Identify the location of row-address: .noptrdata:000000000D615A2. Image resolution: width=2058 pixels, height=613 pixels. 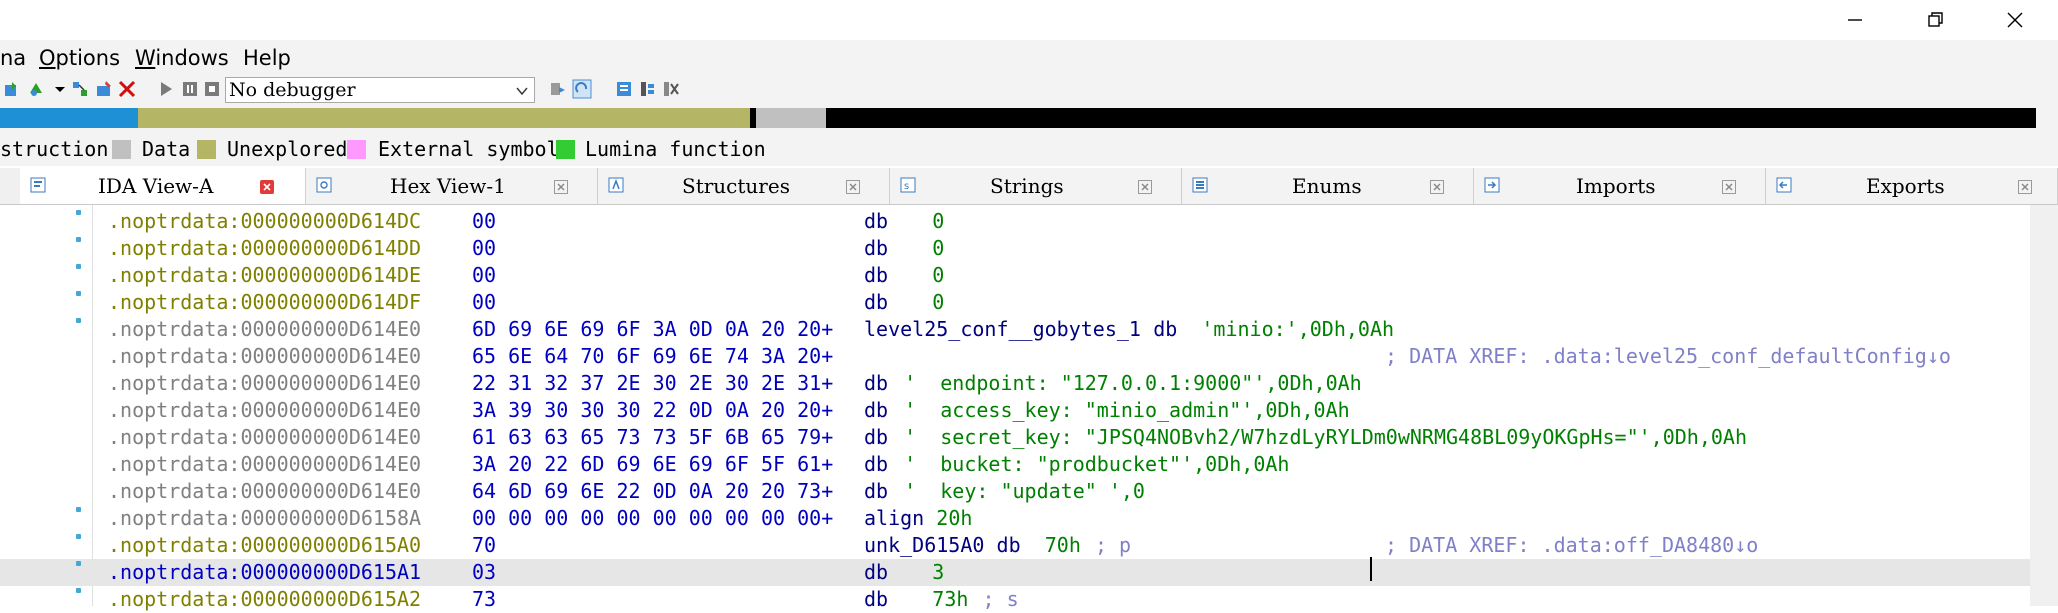
(264, 599).